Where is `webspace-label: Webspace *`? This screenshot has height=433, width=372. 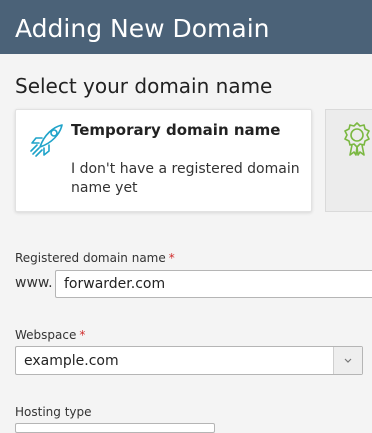 webspace-label: Webspace * is located at coordinates (50, 335).